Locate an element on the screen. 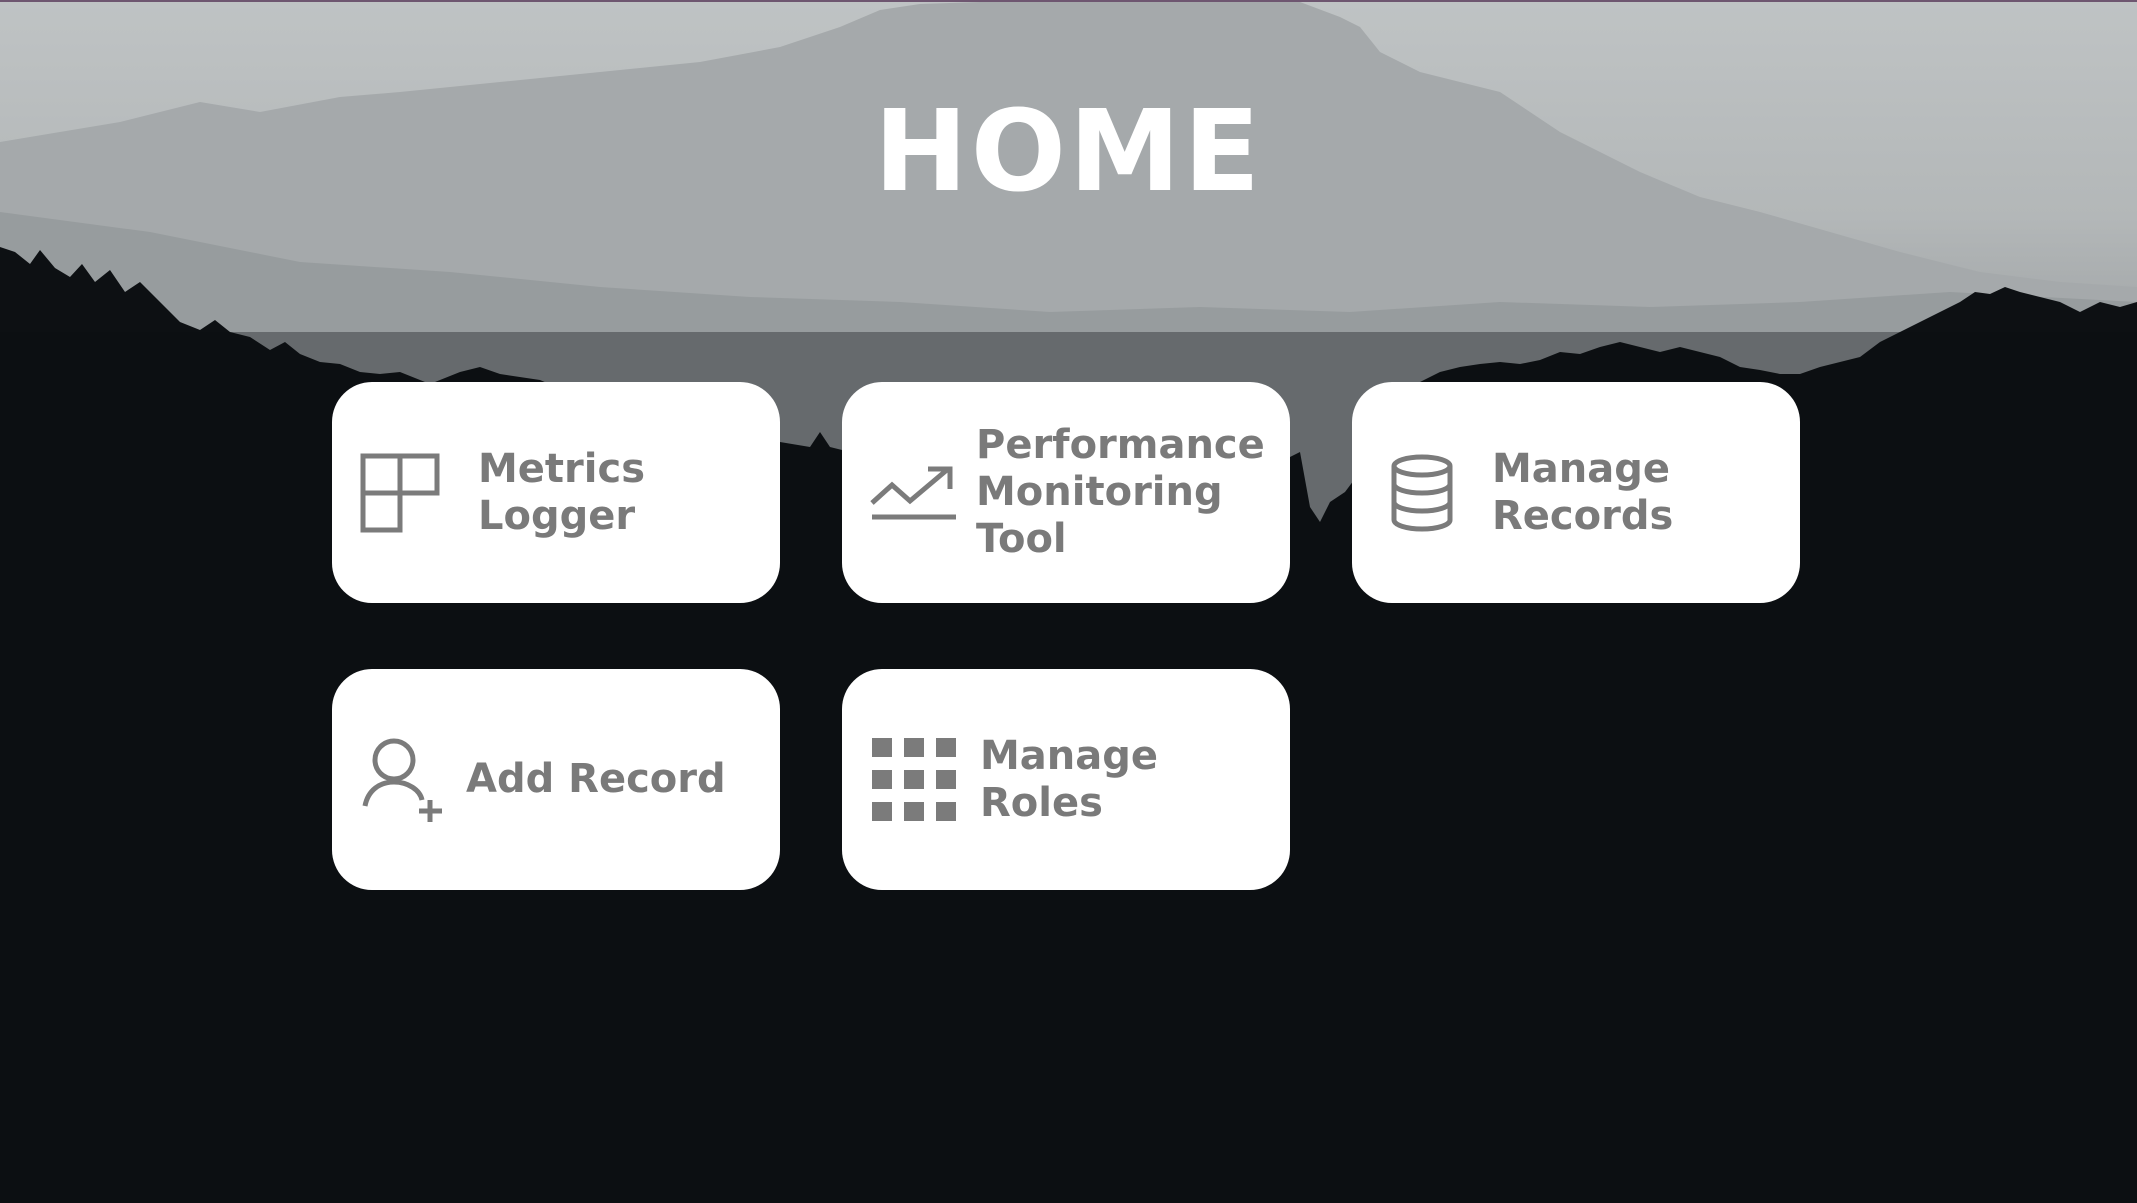  manage-roles-tile: Manage Roles is located at coordinates (1066, 779).